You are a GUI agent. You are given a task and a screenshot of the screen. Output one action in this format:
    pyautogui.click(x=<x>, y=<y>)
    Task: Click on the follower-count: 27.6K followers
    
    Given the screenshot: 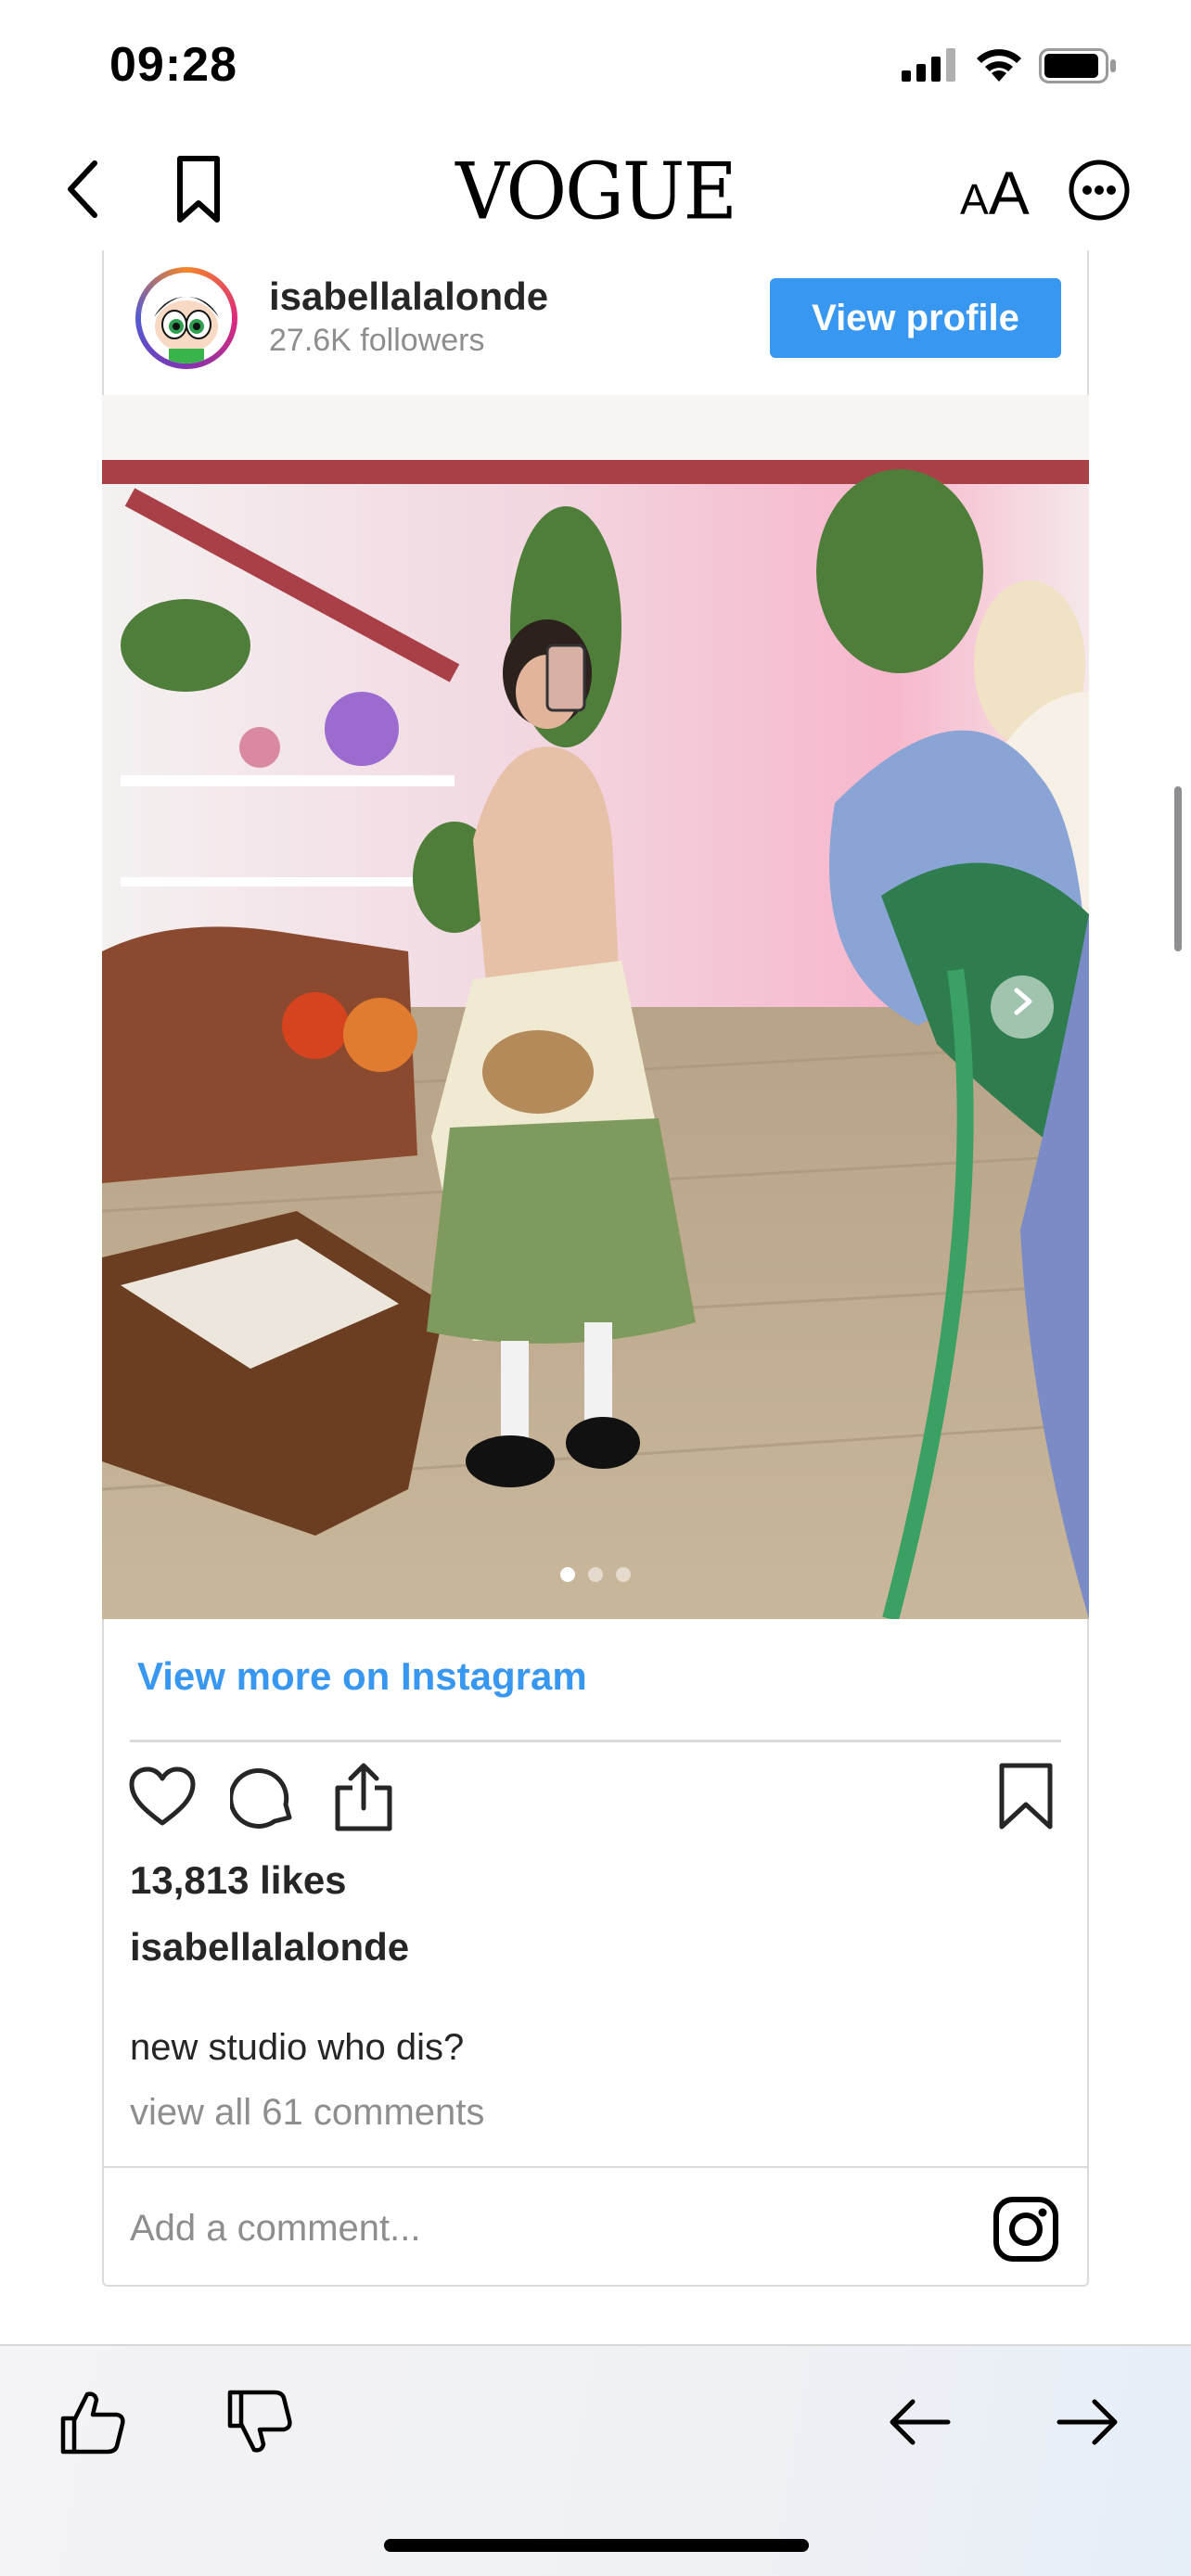 What is the action you would take?
    pyautogui.click(x=377, y=341)
    